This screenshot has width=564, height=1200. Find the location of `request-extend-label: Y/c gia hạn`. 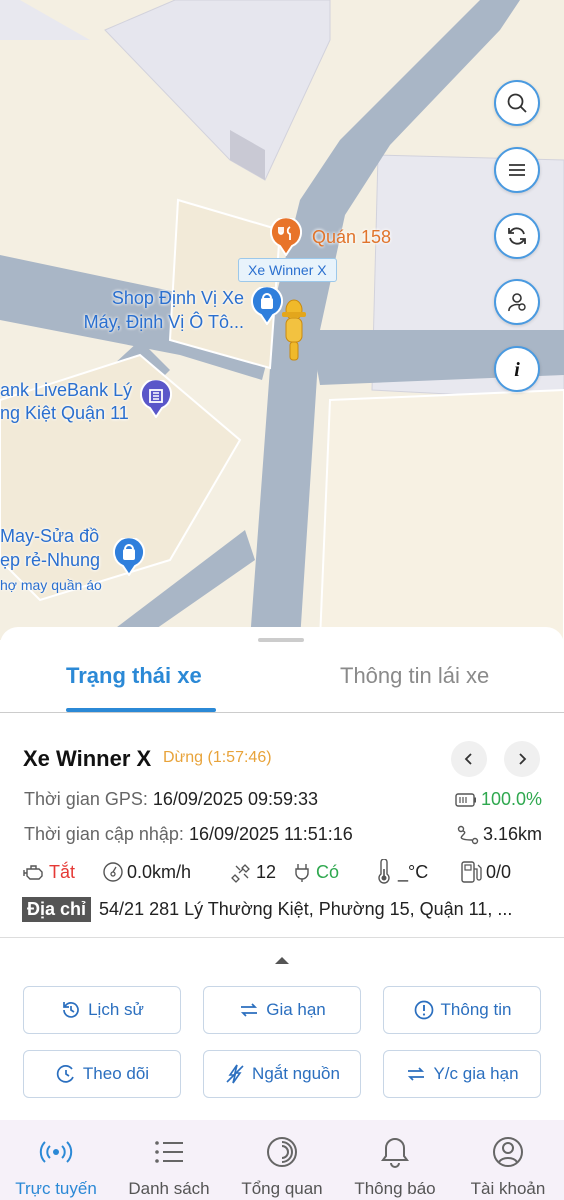

request-extend-label: Y/c gia hạn is located at coordinates (476, 1073).